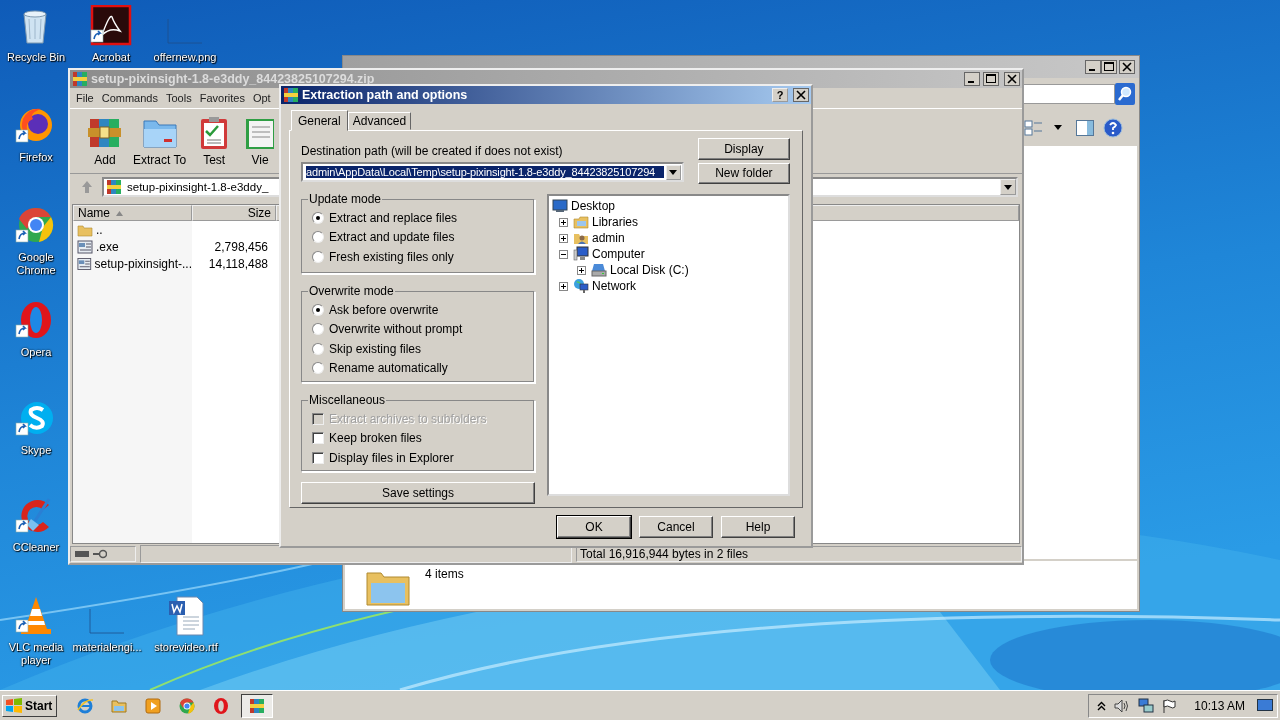 The width and height of the screenshot is (1280, 720). What do you see at coordinates (396, 329) in the screenshot?
I see `option-label: Overwrite without prompt` at bounding box center [396, 329].